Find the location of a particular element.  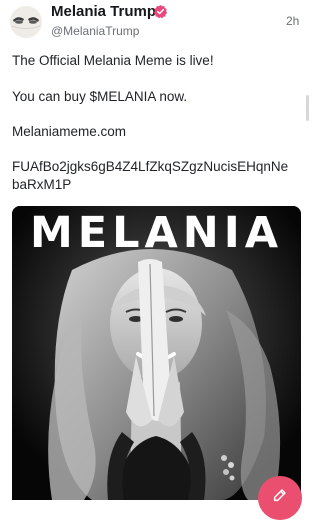

author-avatar is located at coordinates (26, 22).